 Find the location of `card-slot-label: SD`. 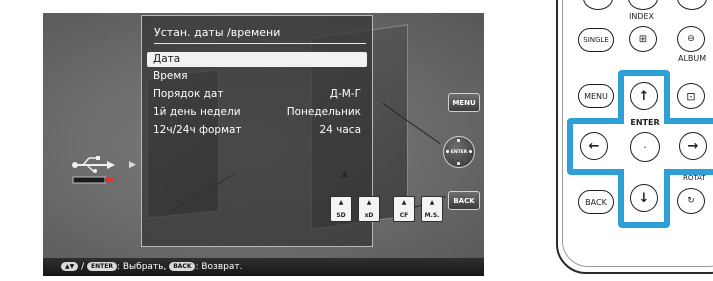

card-slot-label: SD is located at coordinates (341, 215).